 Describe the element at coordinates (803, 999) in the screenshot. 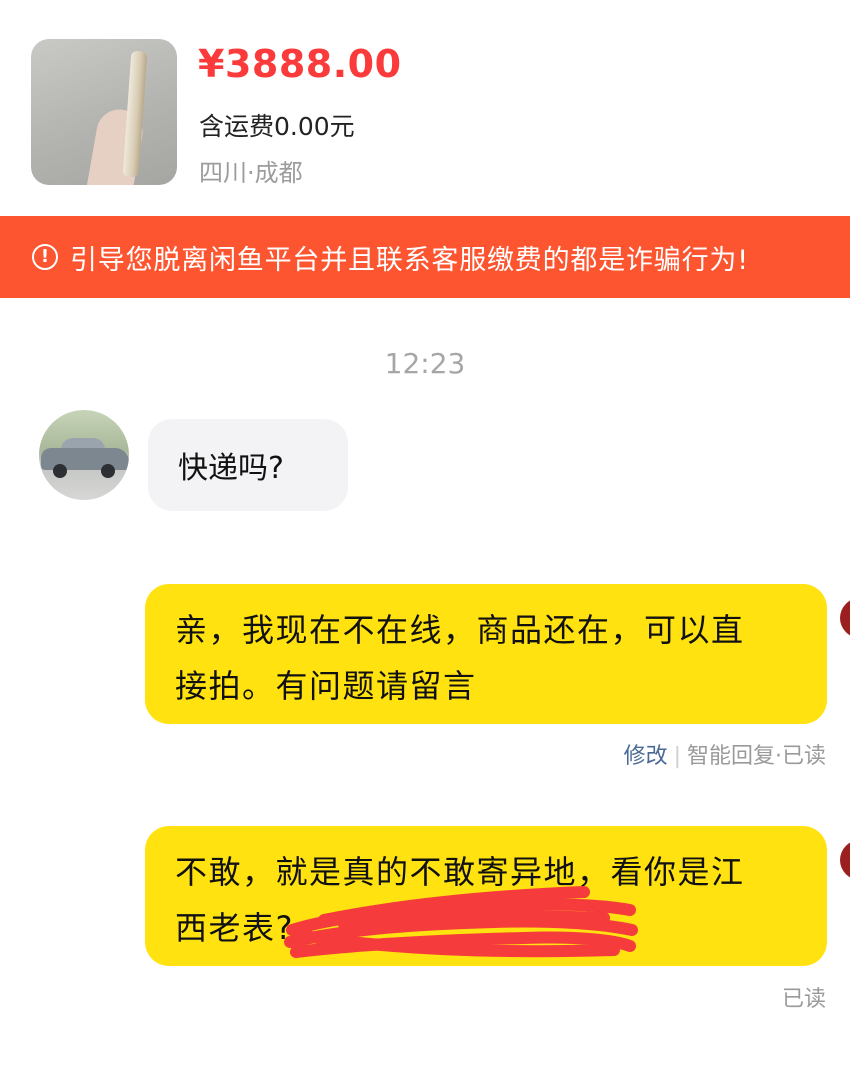

I see `read-status: 已读` at that location.